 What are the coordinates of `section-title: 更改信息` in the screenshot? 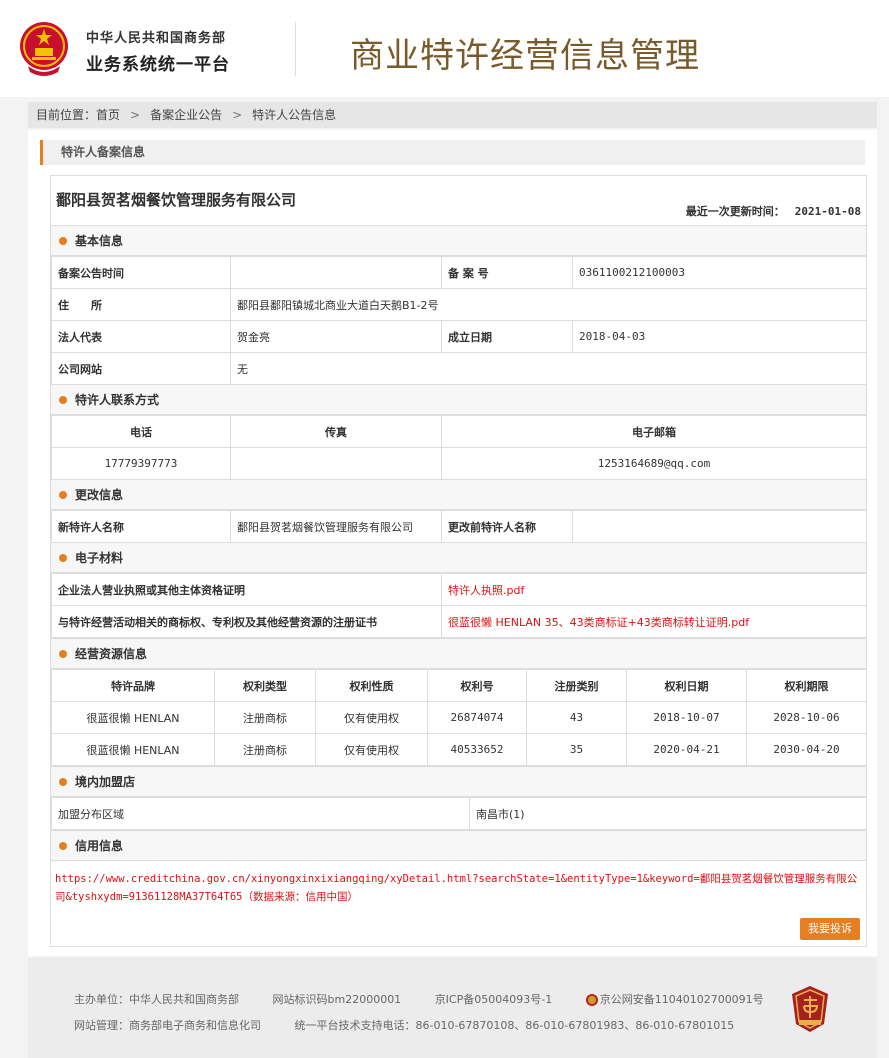 It's located at (99, 495).